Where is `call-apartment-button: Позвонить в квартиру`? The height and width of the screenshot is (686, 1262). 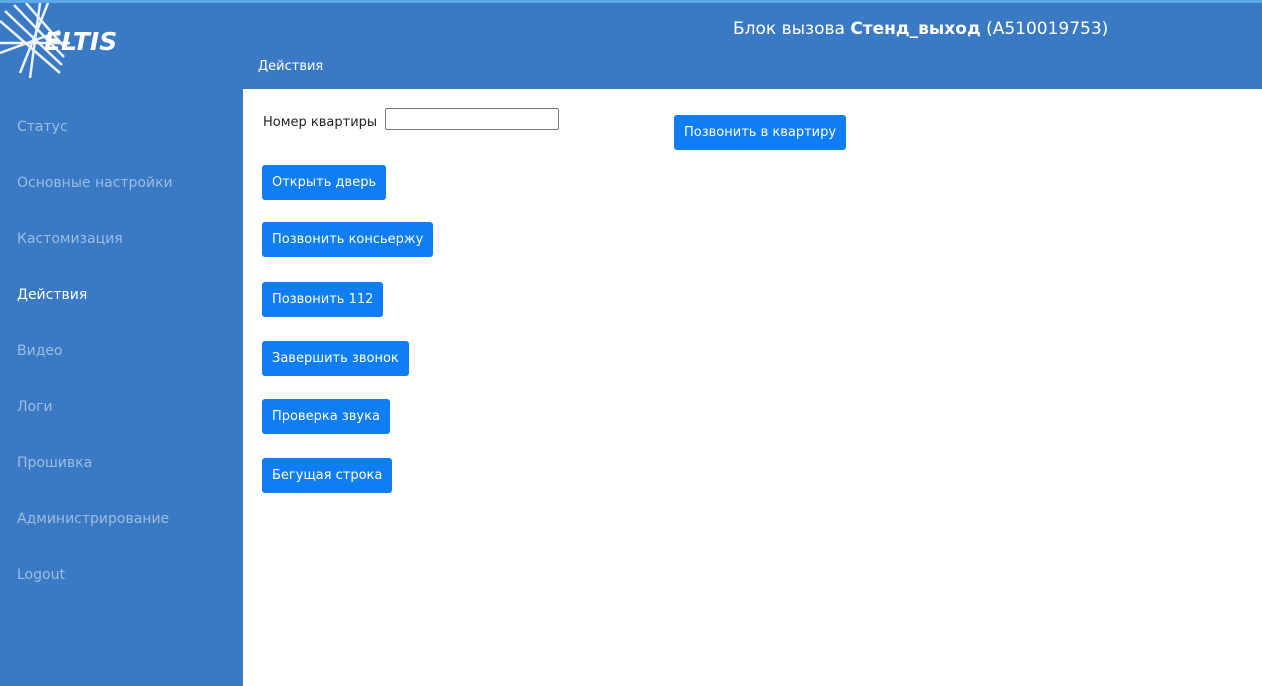 call-apartment-button: Позвонить в квартиру is located at coordinates (760, 132).